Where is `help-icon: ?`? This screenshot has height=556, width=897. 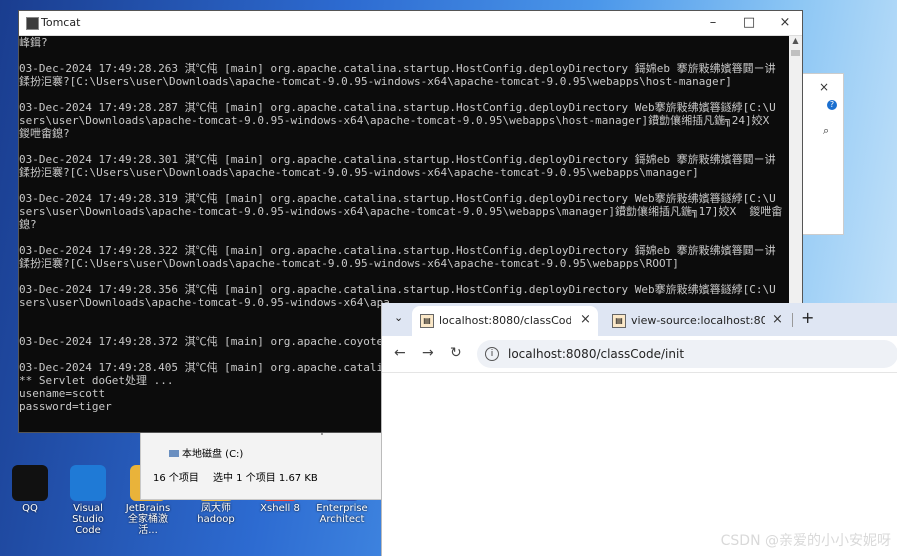 help-icon: ? is located at coordinates (832, 105).